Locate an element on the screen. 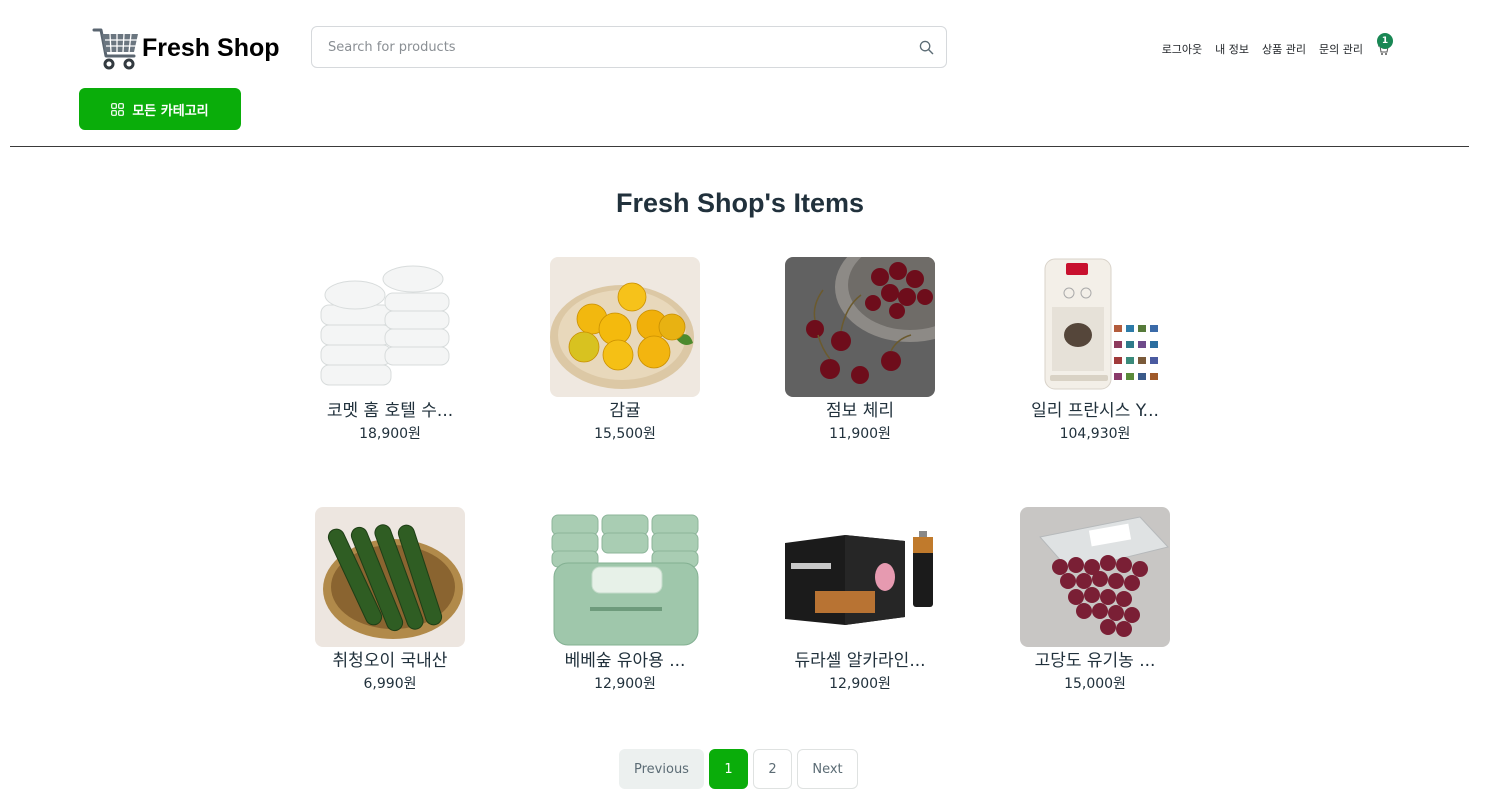 This screenshot has width=1489, height=809. product-card: 듀라셀 알카라인... 12,900원 is located at coordinates (860, 600).